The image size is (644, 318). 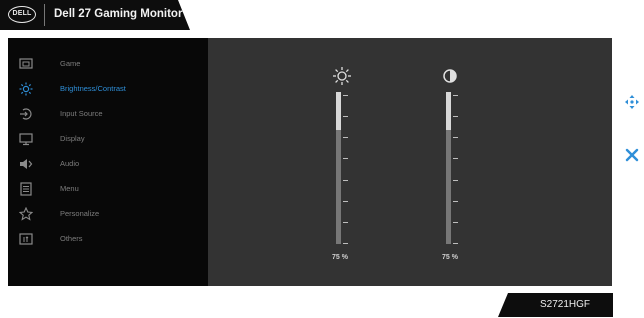 I want to click on contrast-slider: 75 %, so click(x=460, y=169).